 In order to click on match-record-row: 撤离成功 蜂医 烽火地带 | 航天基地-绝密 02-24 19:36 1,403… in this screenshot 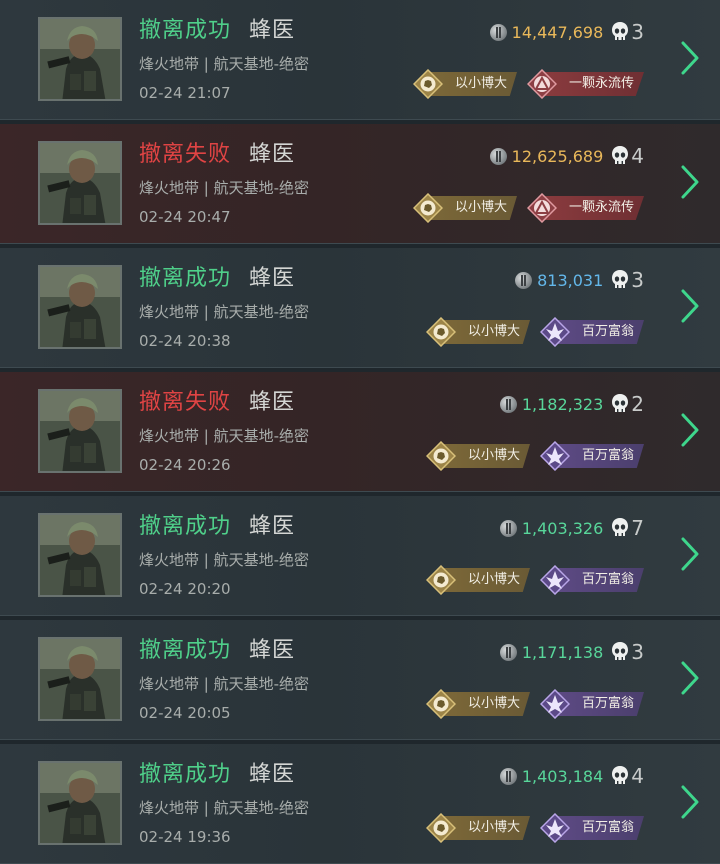, I will do `click(360, 804)`.